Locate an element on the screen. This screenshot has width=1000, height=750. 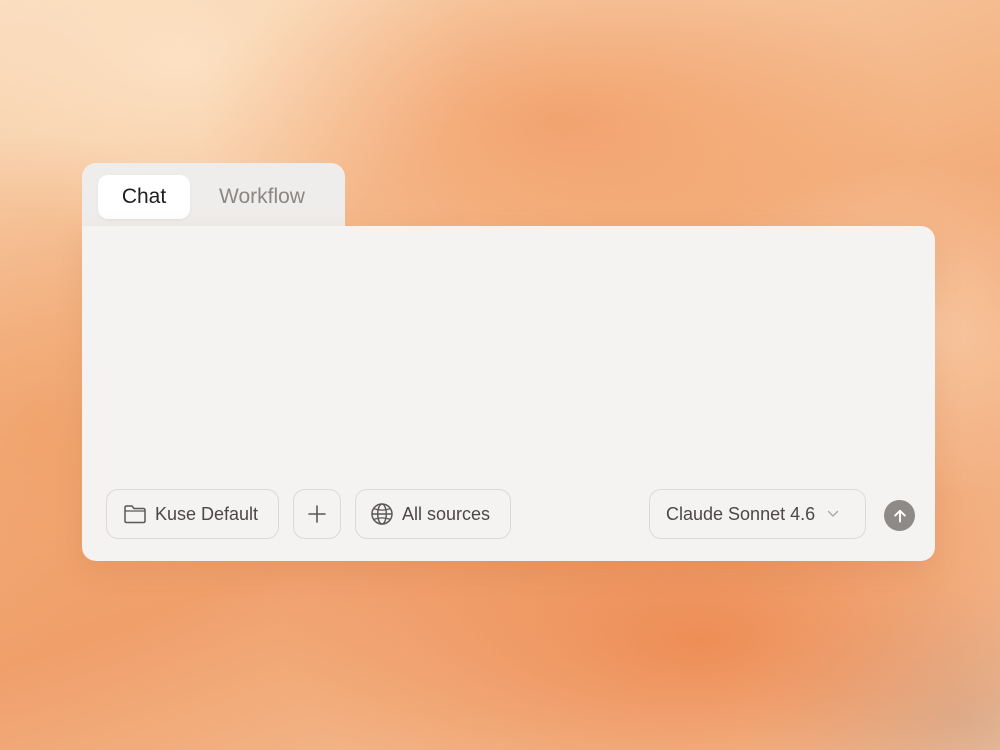
project-selector-button: Kuse Default is located at coordinates (192, 514).